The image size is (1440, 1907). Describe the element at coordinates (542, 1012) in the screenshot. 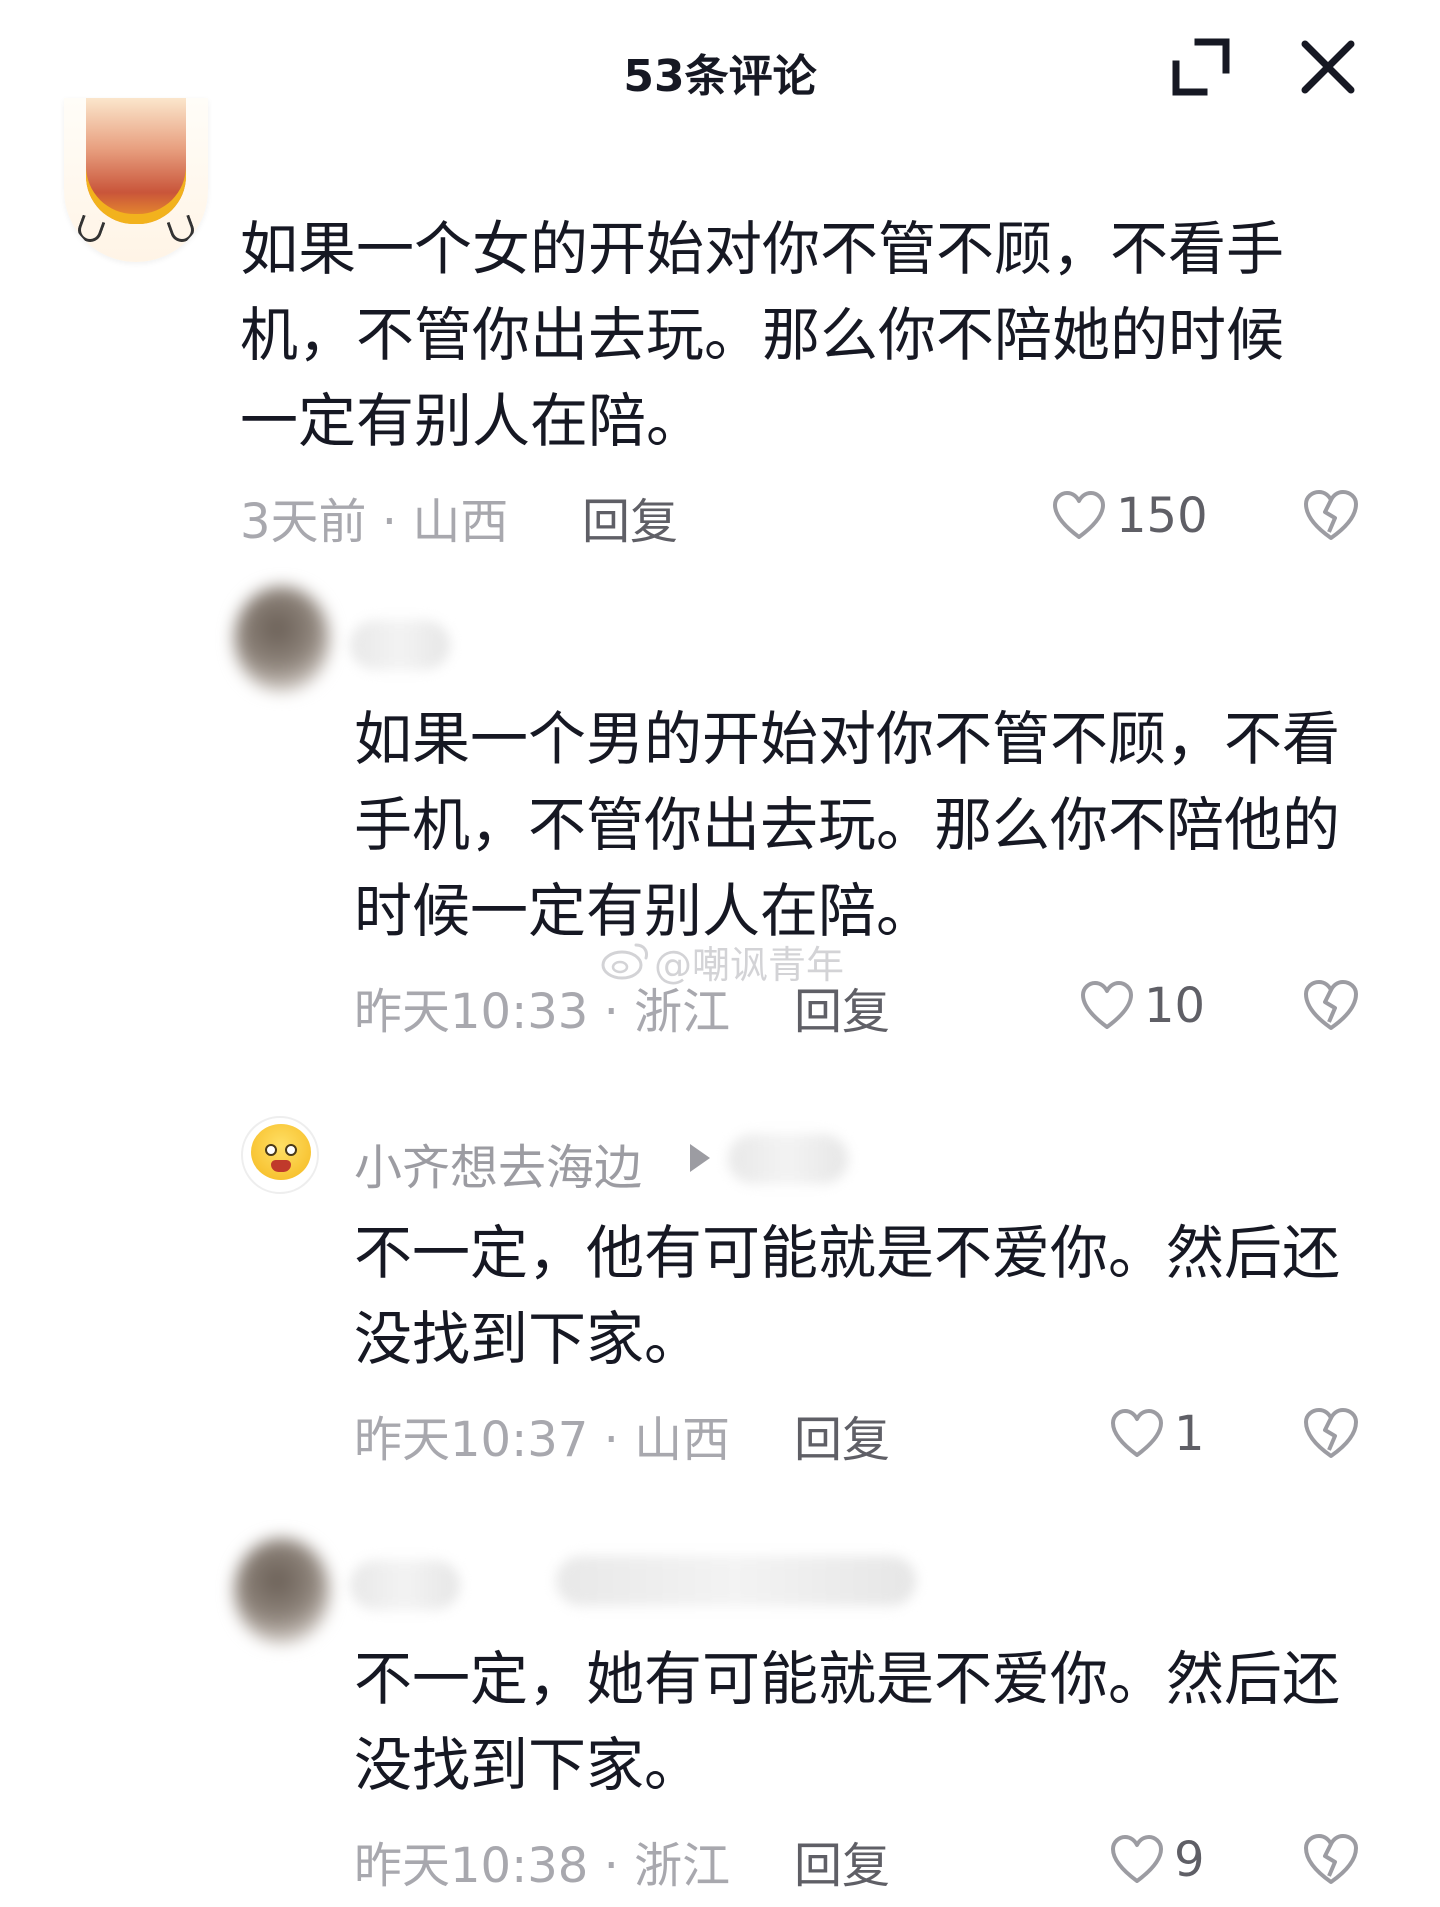

I see `comment-meta: 昨天10:33 · 浙江` at that location.